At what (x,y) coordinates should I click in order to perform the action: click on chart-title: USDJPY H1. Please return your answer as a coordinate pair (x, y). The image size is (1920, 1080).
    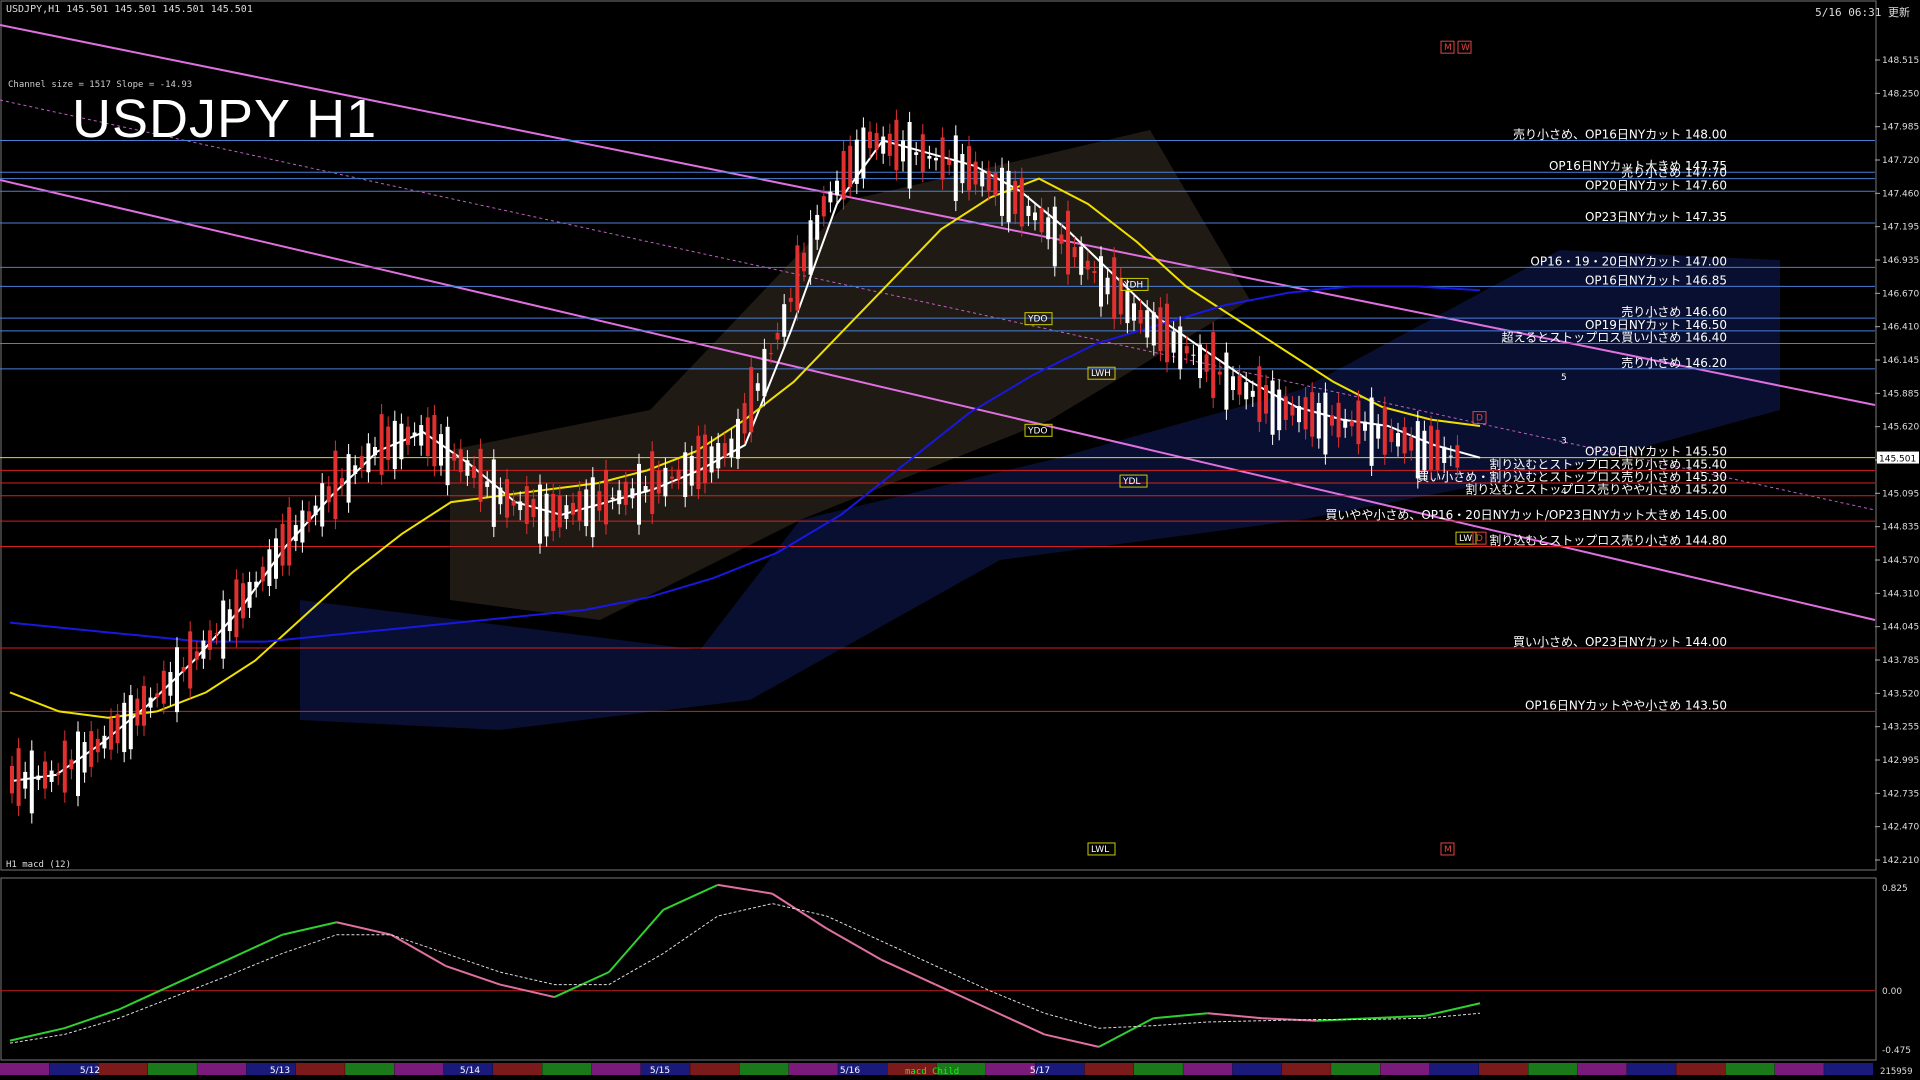
    Looking at the image, I should click on (225, 119).